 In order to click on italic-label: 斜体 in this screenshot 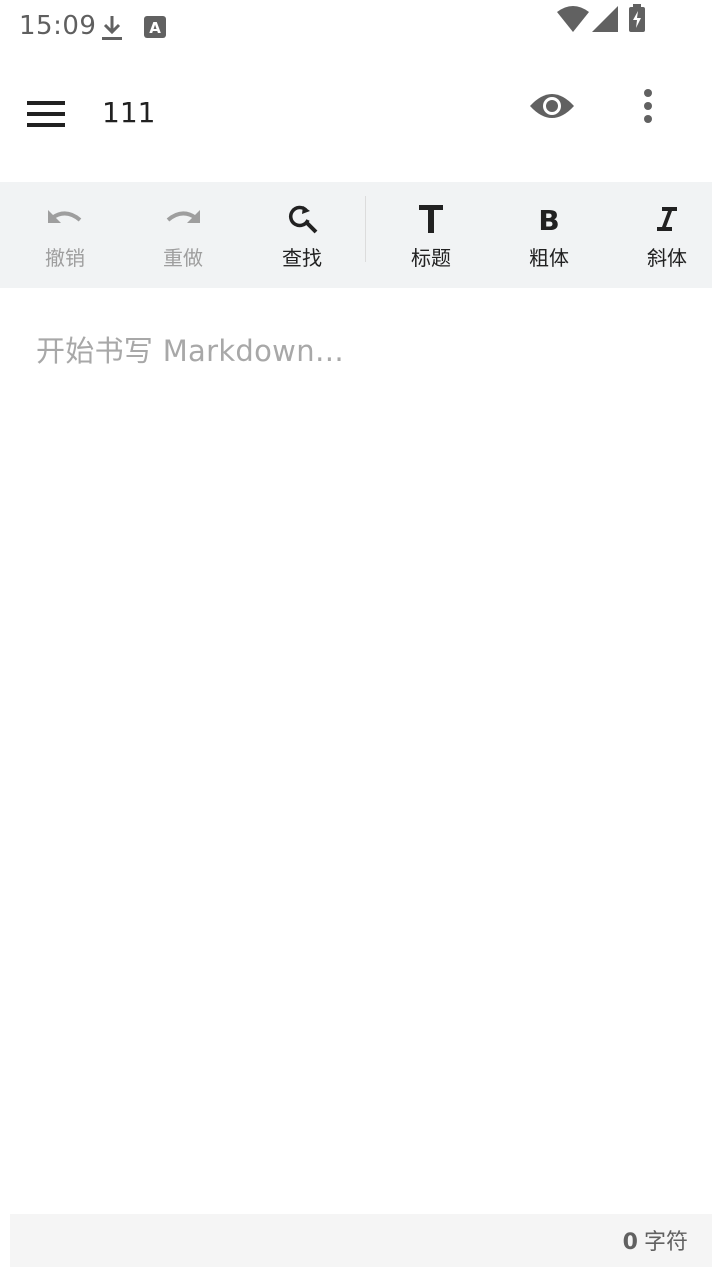, I will do `click(667, 257)`.